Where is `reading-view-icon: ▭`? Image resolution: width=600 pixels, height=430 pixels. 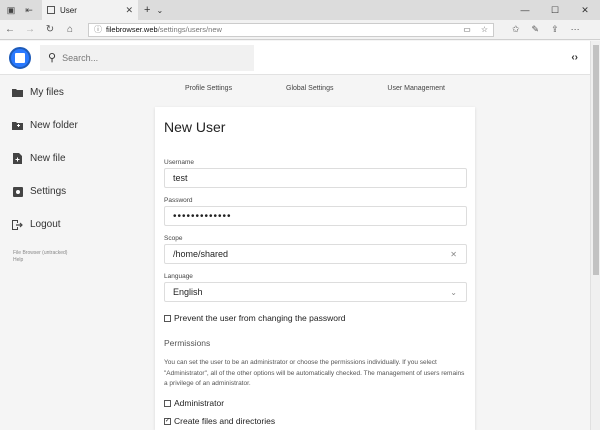 reading-view-icon: ▭ is located at coordinates (467, 29).